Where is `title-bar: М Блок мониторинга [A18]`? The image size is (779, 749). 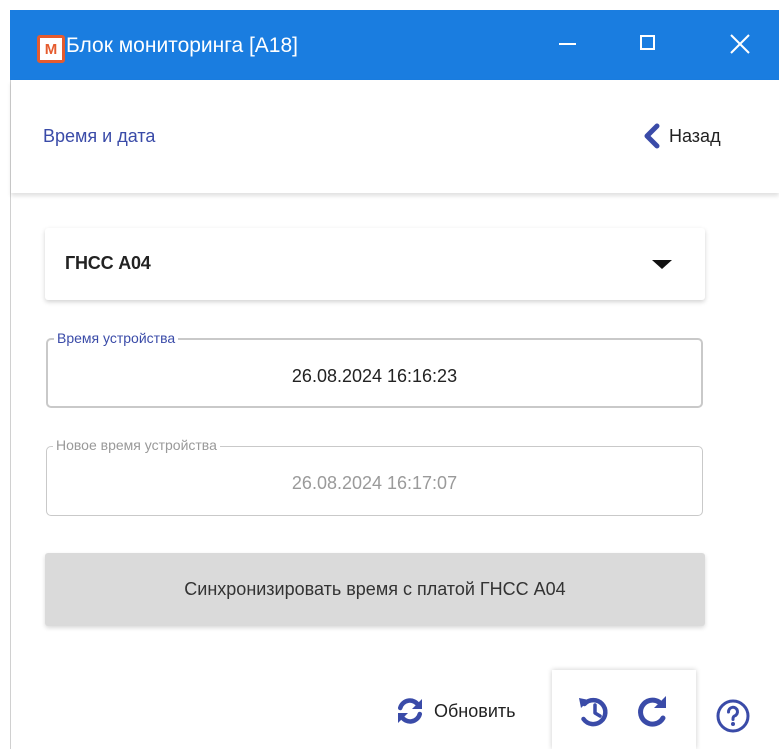
title-bar: М Блок мониторинга [A18] is located at coordinates (394, 45).